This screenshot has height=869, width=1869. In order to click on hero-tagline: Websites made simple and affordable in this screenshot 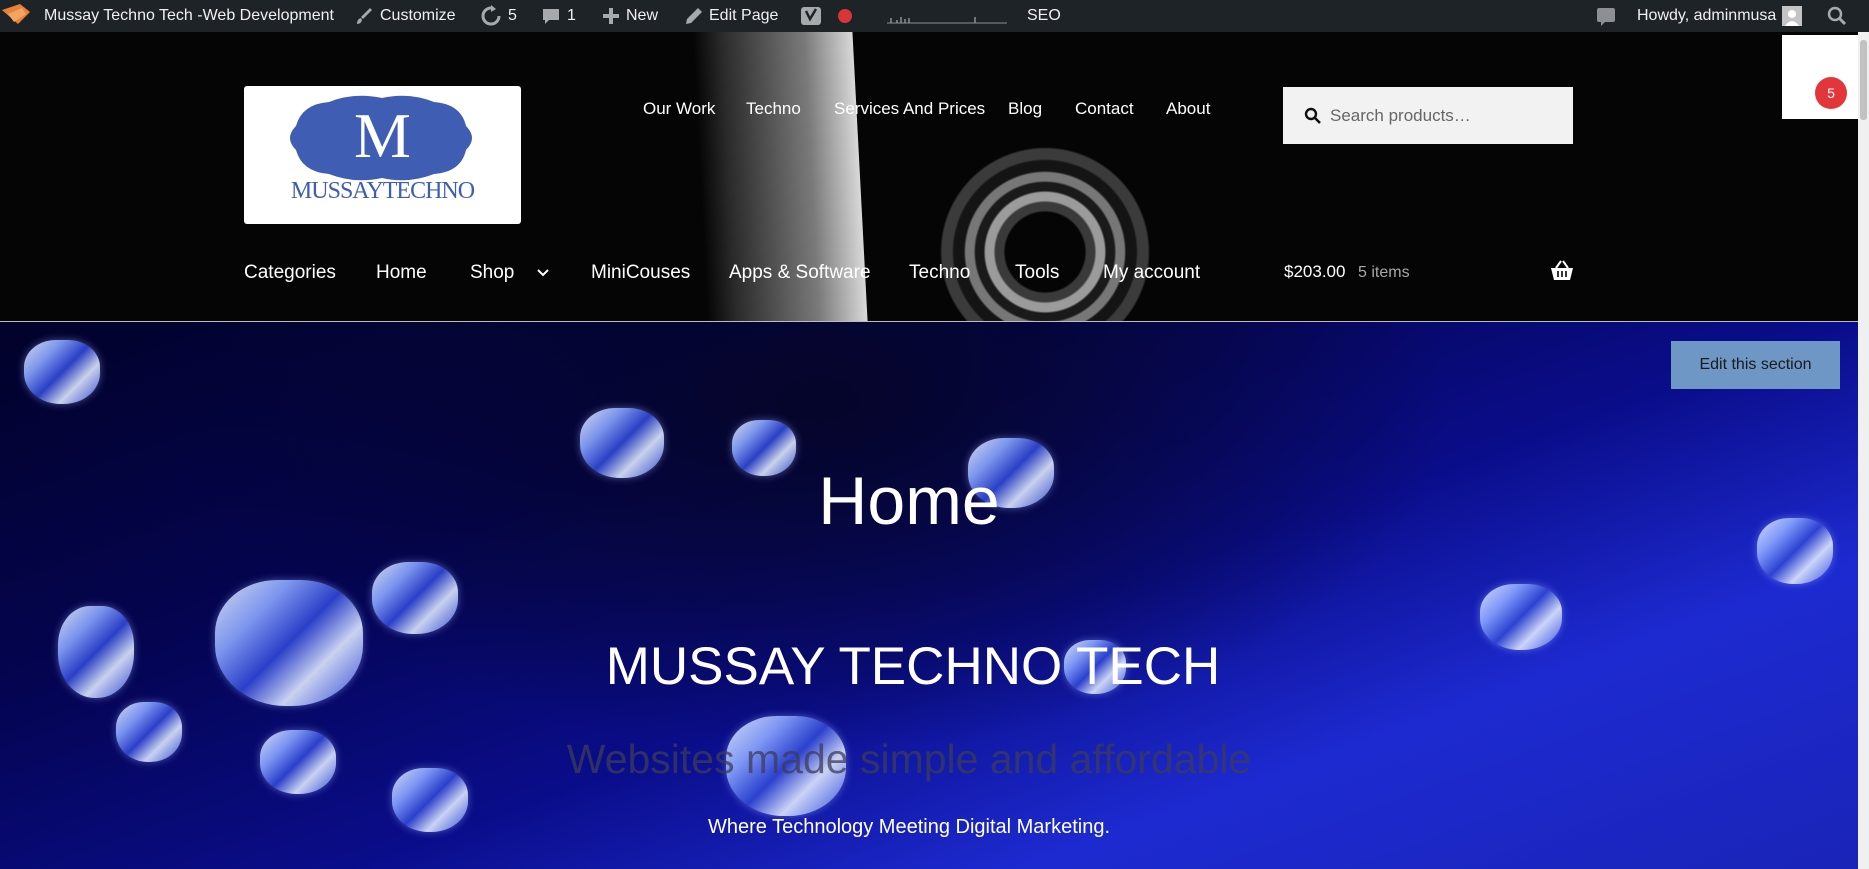, I will do `click(909, 759)`.